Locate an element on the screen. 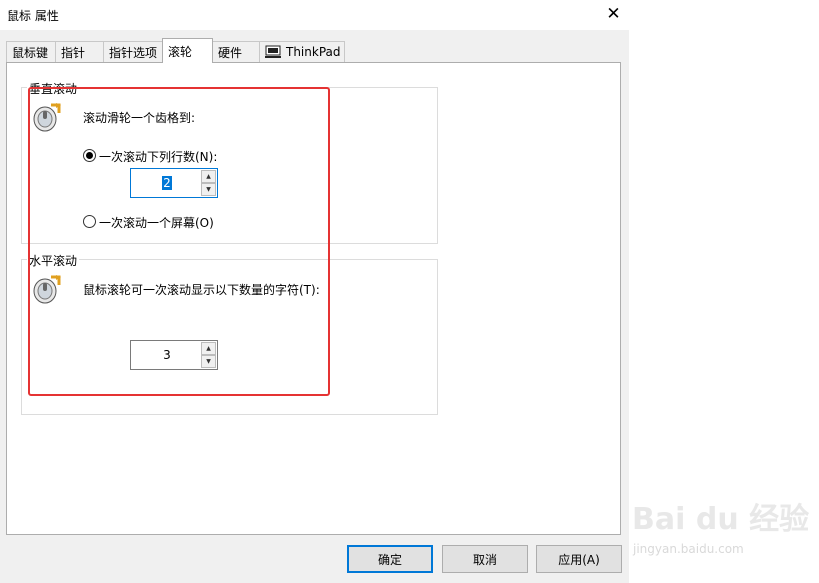 The height and width of the screenshot is (583, 819). title-bar: 鼠标 属性 ✕ is located at coordinates (314, 15).